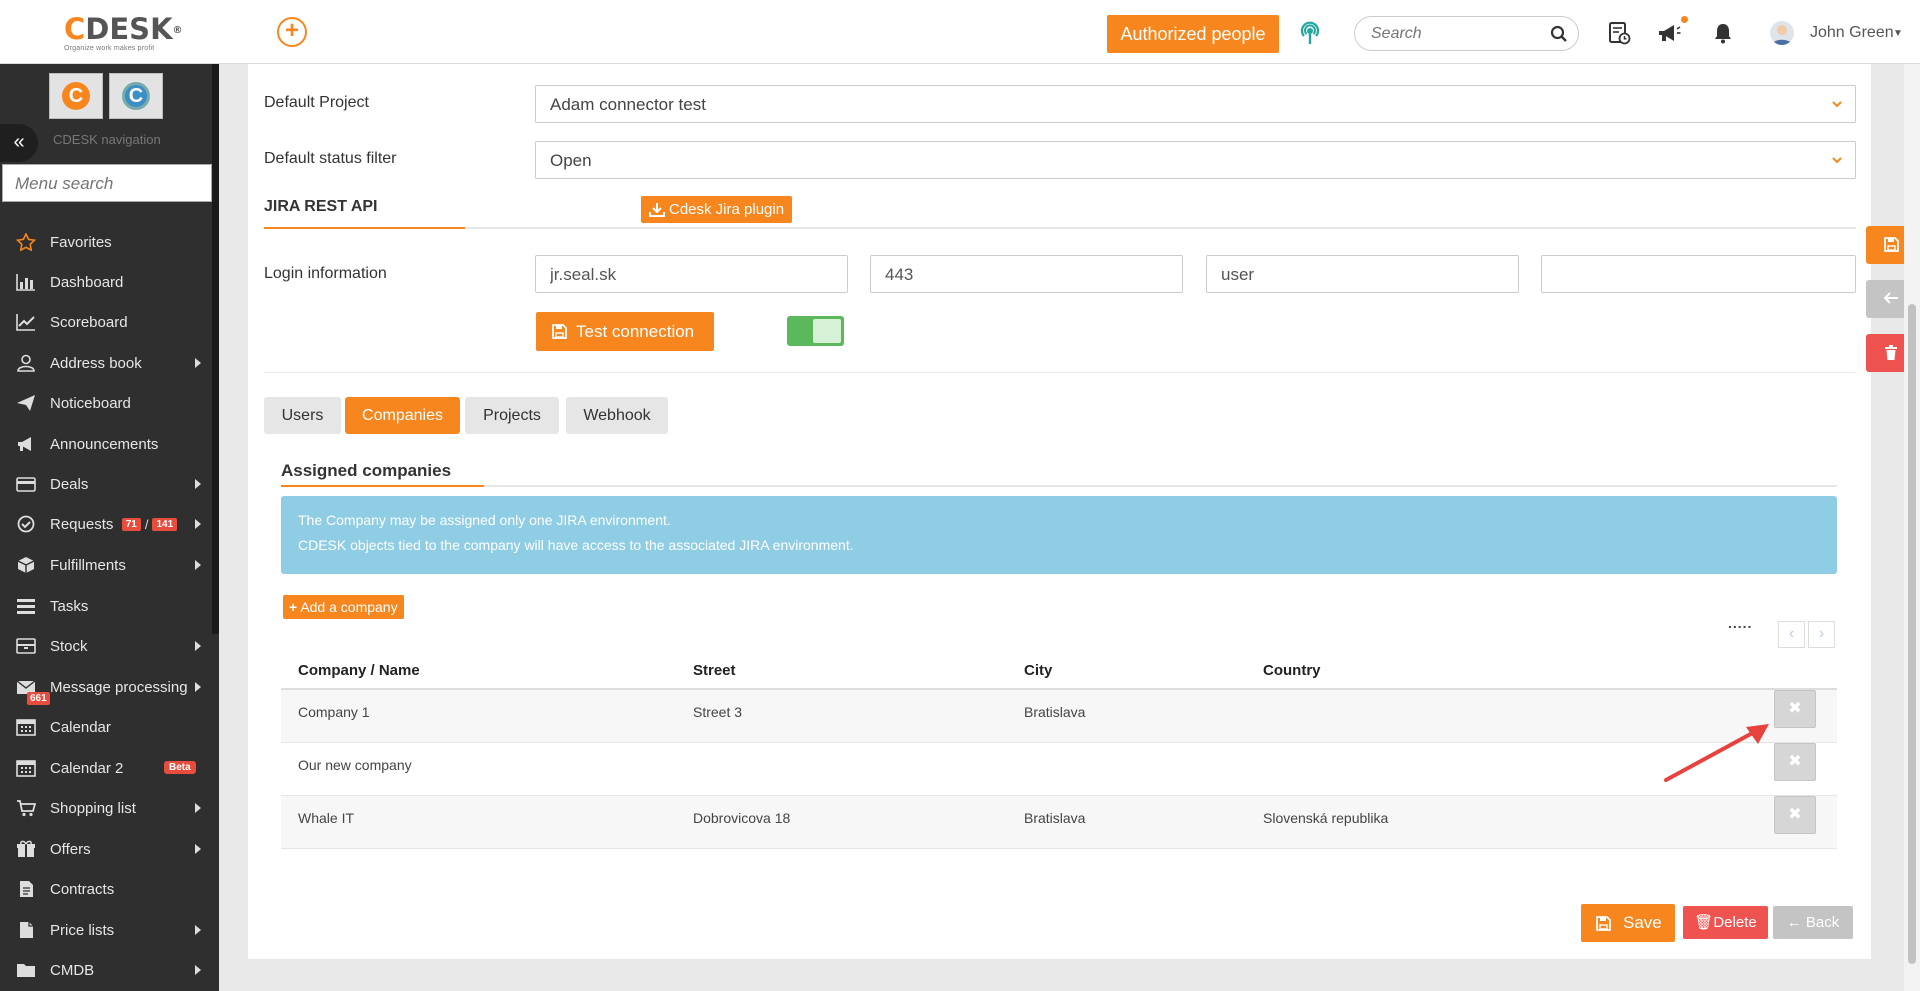 Image resolution: width=1920 pixels, height=991 pixels. What do you see at coordinates (26, 242) in the screenshot?
I see `star-icon` at bounding box center [26, 242].